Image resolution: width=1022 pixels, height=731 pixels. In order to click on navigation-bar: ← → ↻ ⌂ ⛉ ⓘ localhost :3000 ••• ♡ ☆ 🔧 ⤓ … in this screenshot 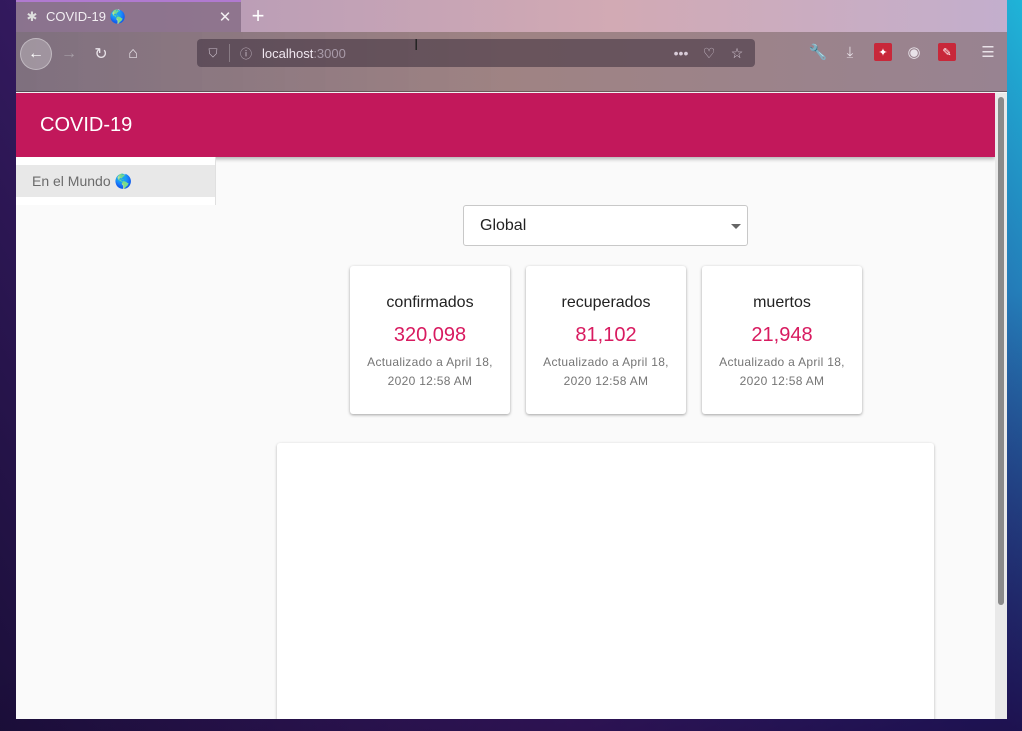, I will do `click(511, 62)`.